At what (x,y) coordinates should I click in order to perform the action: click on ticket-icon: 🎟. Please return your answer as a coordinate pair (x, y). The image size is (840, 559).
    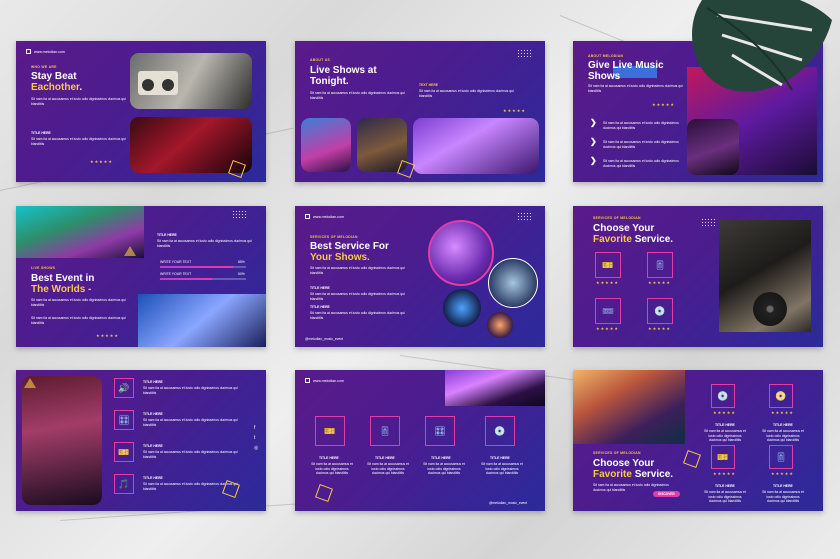
    Looking at the image, I should click on (608, 311).